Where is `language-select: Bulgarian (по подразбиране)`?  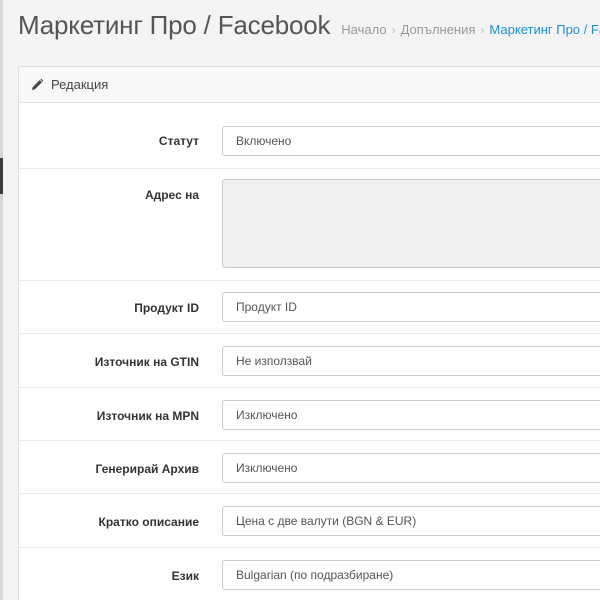
language-select: Bulgarian (по подразбиране) is located at coordinates (411, 575).